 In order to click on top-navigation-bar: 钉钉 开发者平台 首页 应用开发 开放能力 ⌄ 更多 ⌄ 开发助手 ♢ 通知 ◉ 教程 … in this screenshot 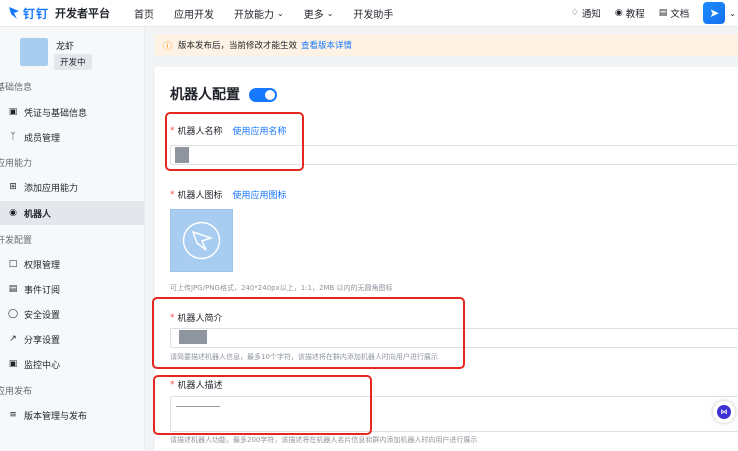, I will do `click(369, 13)`.